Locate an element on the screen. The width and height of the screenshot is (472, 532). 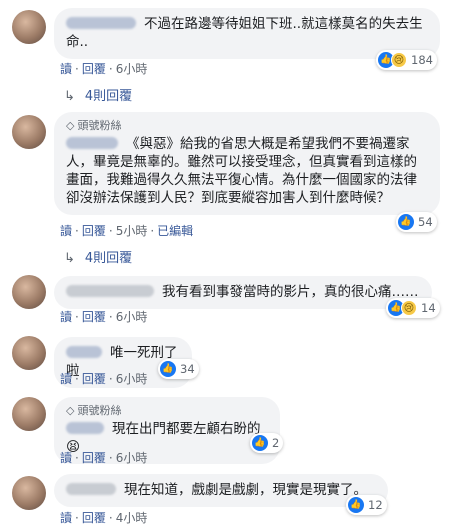
reaction-count: 34 is located at coordinates (187, 369).